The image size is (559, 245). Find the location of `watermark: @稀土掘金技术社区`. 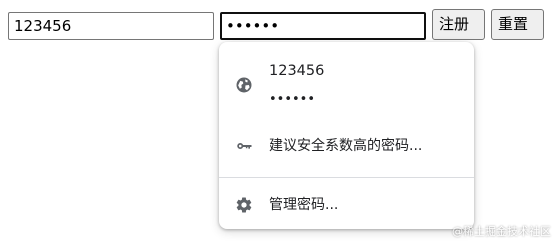

watermark: @稀土掘金技术社区 is located at coordinates (501, 231).